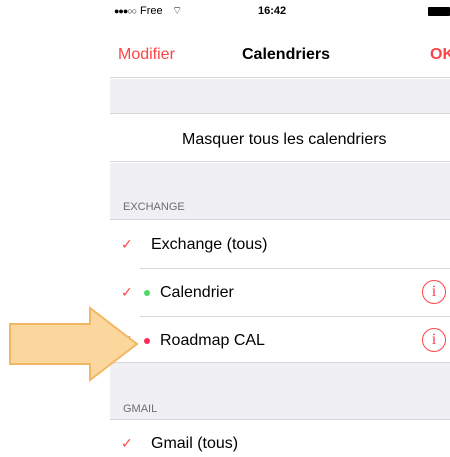 Image resolution: width=450 pixels, height=457 pixels. Describe the element at coordinates (284, 139) in the screenshot. I see `hide-all-calendars-label: Masquer tous les calendriers` at that location.